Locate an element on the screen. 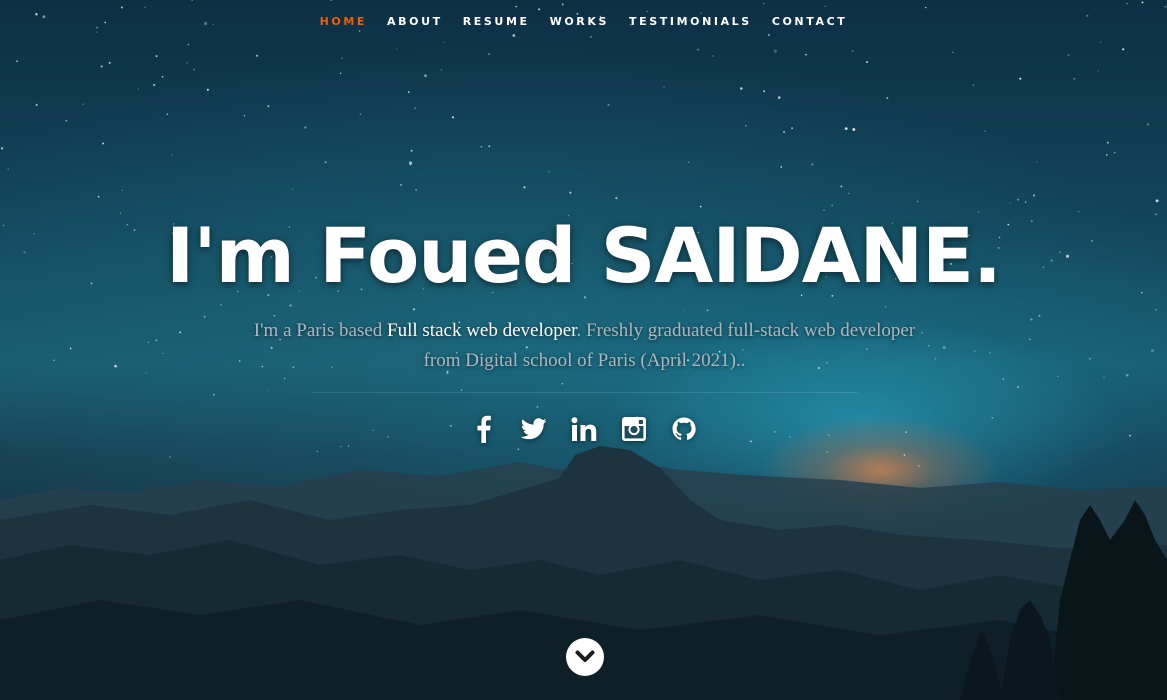 The height and width of the screenshot is (700, 1167). github-icon is located at coordinates (684, 429).